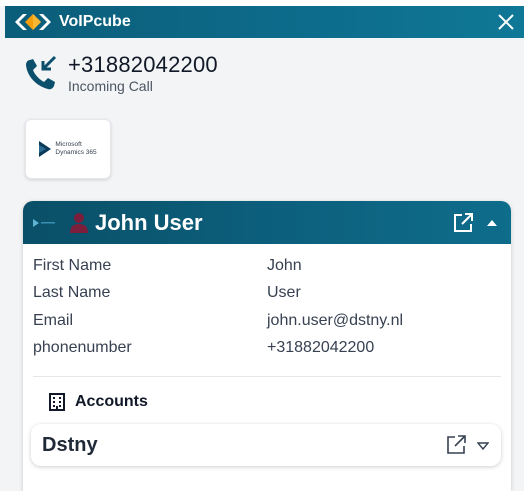 This screenshot has height=491, width=524. Describe the element at coordinates (149, 222) in the screenshot. I see `contact-name: John User` at that location.